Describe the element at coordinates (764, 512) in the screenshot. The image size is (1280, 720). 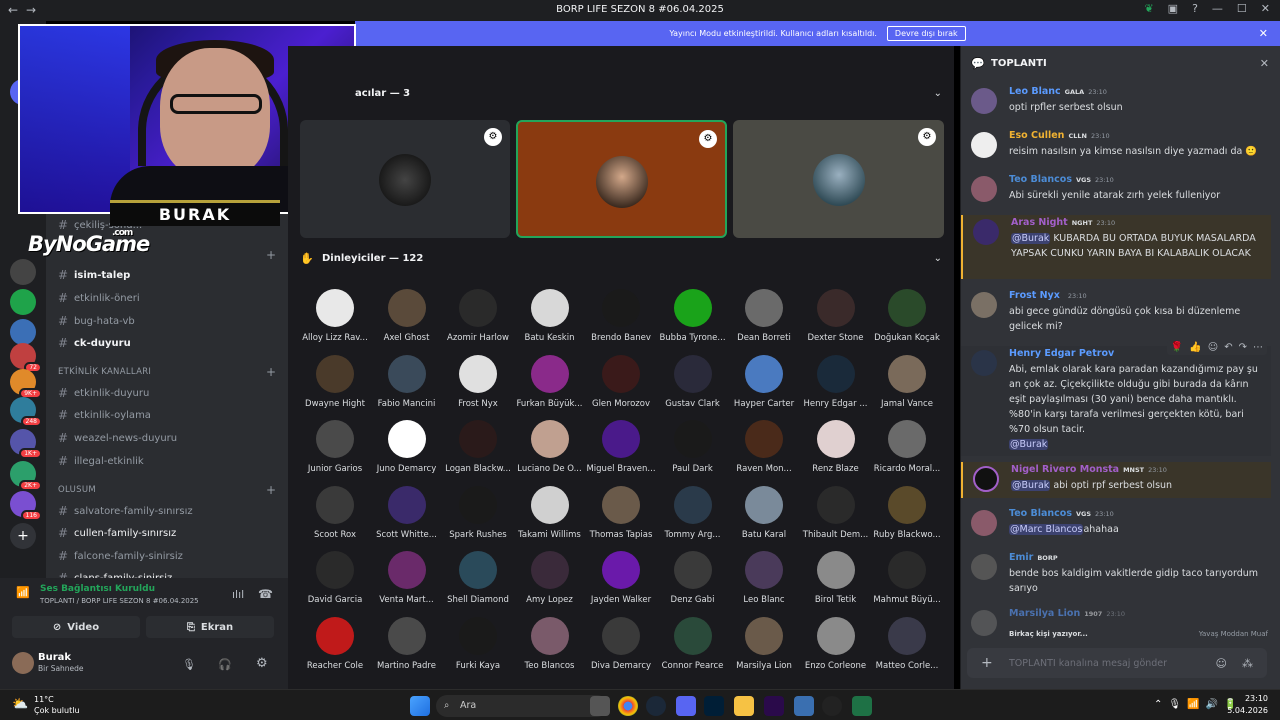
I see `audience-member: Batu Karal` at that location.